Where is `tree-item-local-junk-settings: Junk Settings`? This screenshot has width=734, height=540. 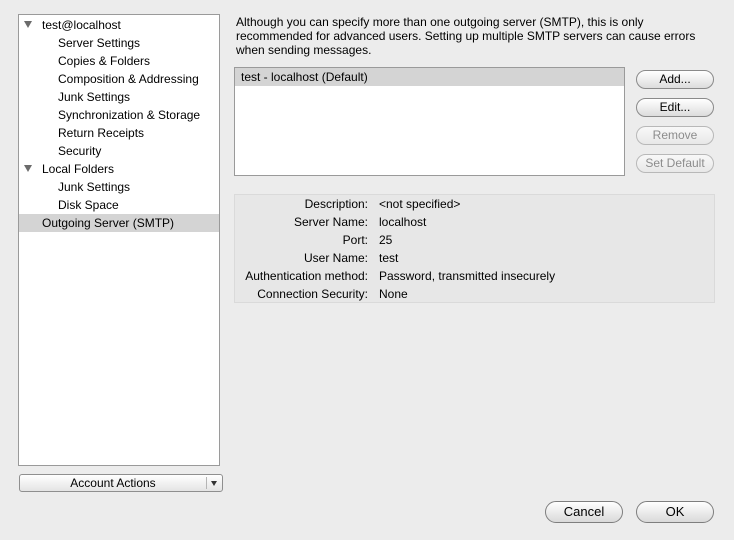
tree-item-local-junk-settings: Junk Settings is located at coordinates (119, 187).